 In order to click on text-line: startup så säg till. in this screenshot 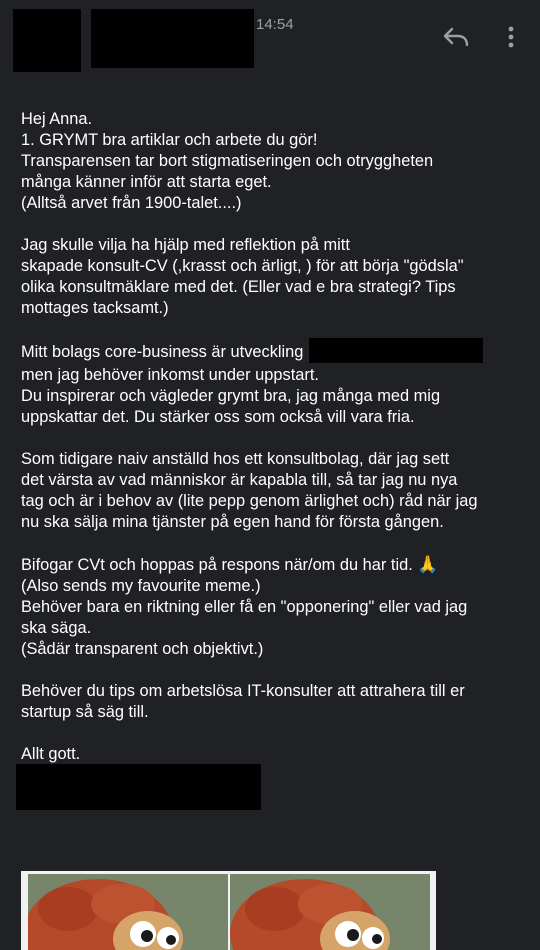, I will do `click(85, 712)`.